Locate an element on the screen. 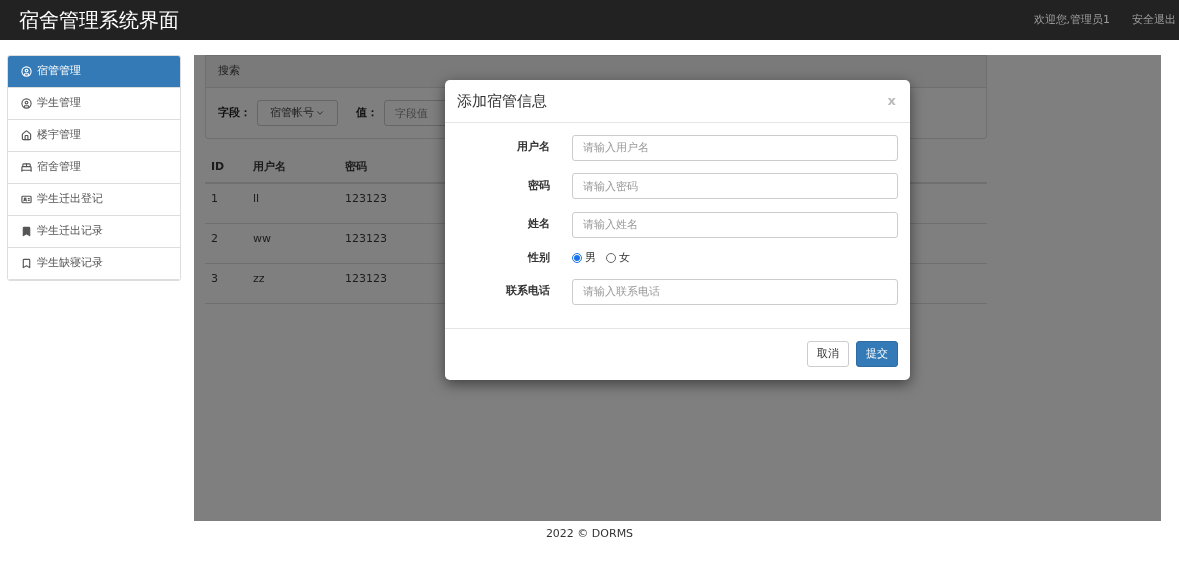 The width and height of the screenshot is (1179, 580). text-field: 请输入密码 is located at coordinates (735, 186).